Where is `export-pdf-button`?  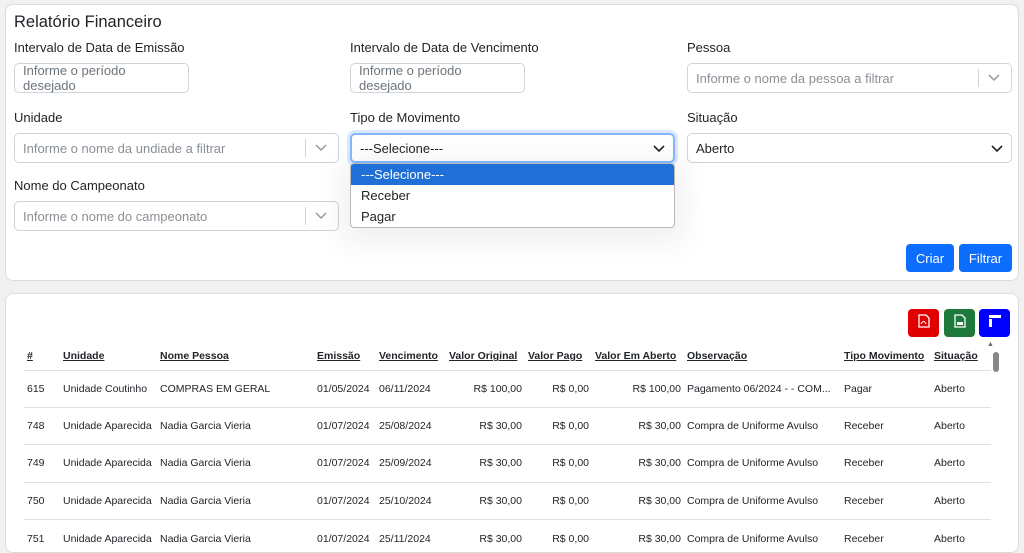 export-pdf-button is located at coordinates (923, 323).